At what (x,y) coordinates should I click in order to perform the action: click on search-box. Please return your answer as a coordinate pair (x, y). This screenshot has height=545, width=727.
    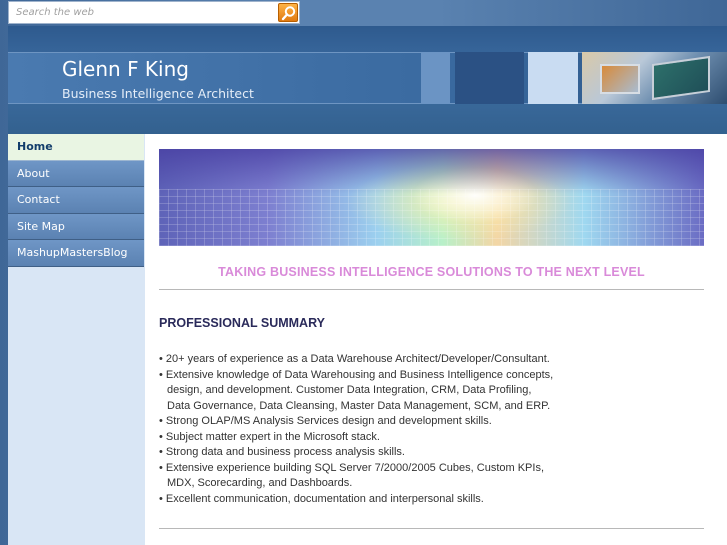
    Looking at the image, I should click on (154, 12).